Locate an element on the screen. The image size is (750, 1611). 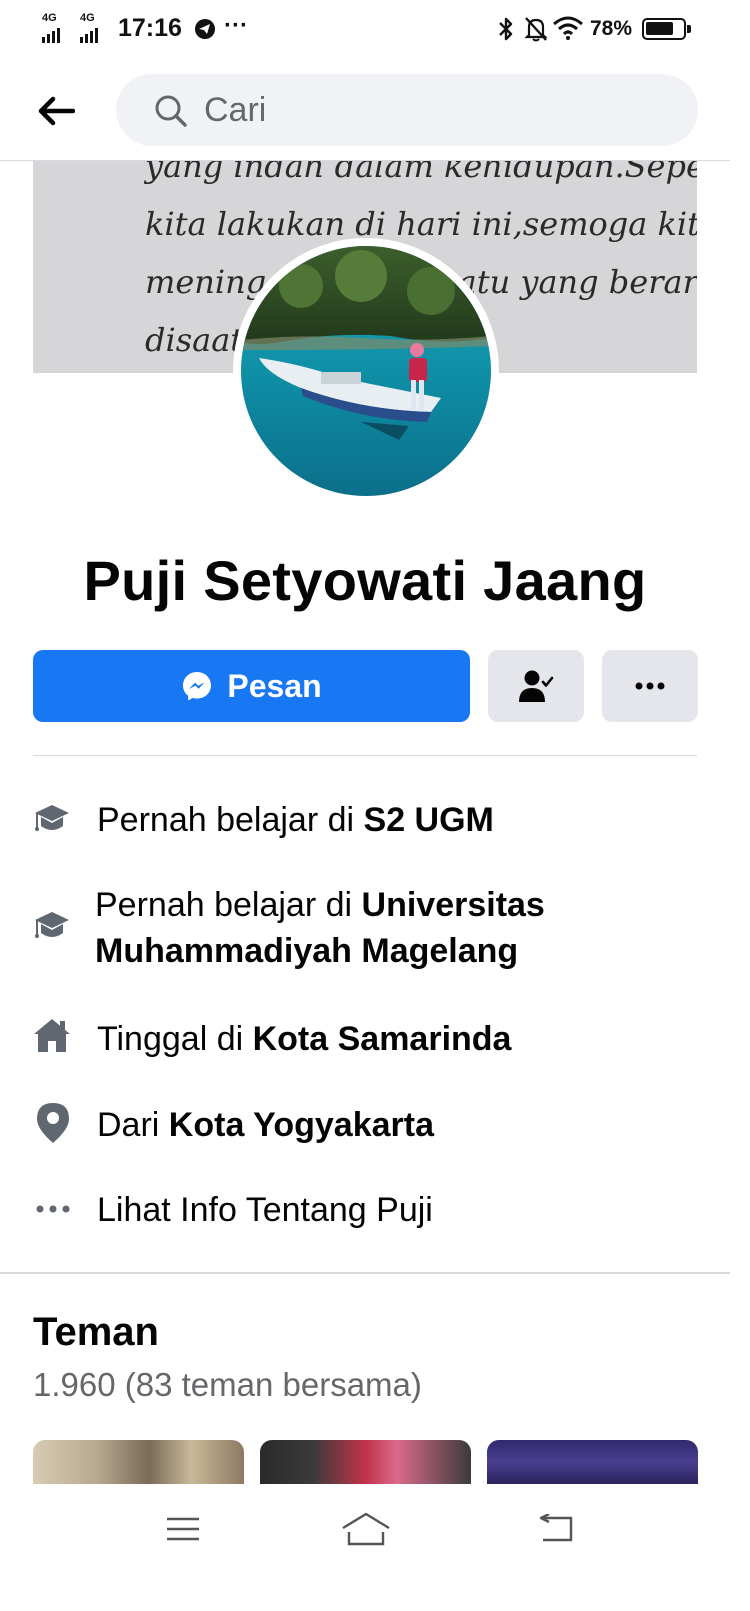
profile-name: Puji Setyowati Jaang is located at coordinates (365, 580).